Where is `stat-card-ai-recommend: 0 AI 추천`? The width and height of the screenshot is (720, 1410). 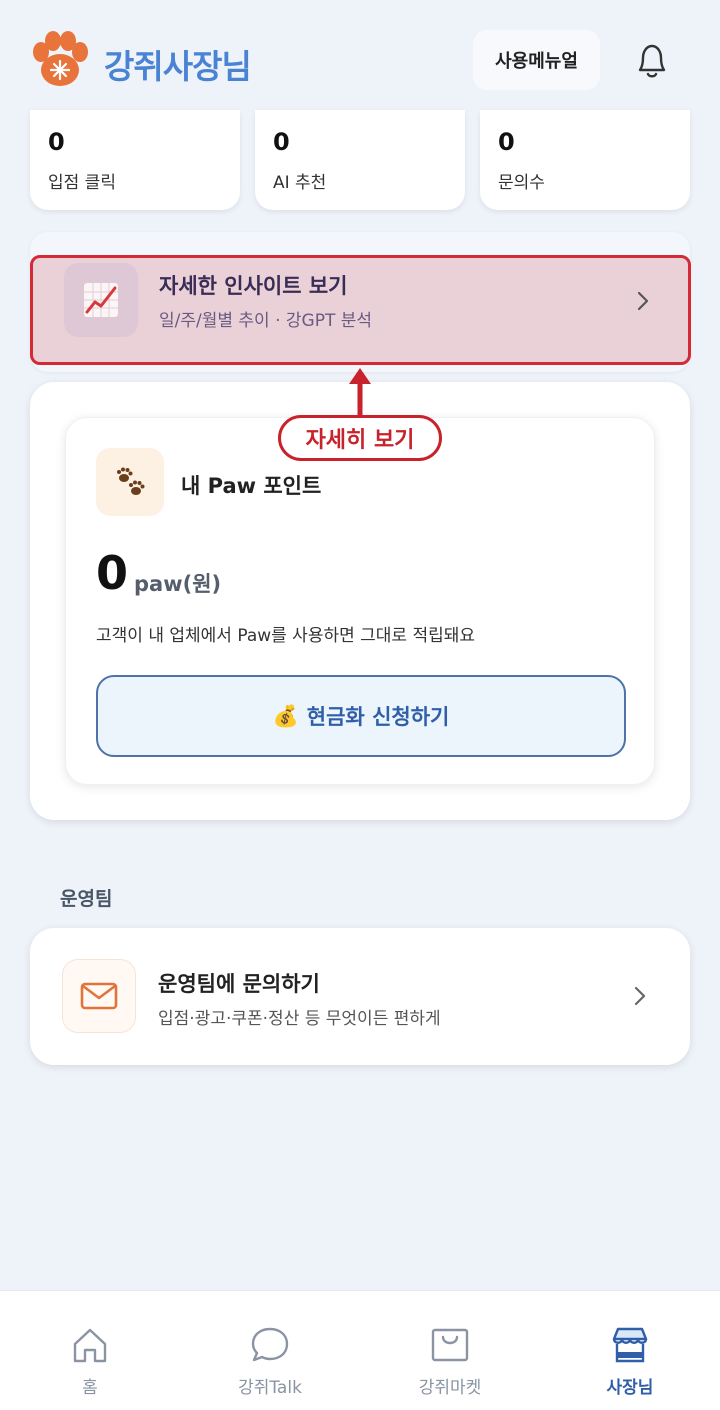 stat-card-ai-recommend: 0 AI 추천 is located at coordinates (360, 160).